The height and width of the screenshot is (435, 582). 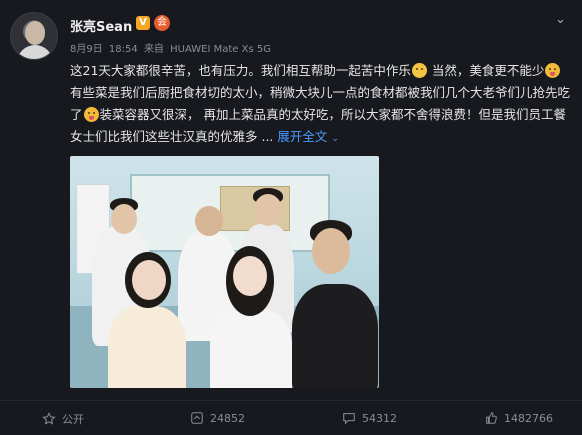 What do you see at coordinates (486, 70) in the screenshot?
I see `post-text-part2: 当然，美食更不能少` at bounding box center [486, 70].